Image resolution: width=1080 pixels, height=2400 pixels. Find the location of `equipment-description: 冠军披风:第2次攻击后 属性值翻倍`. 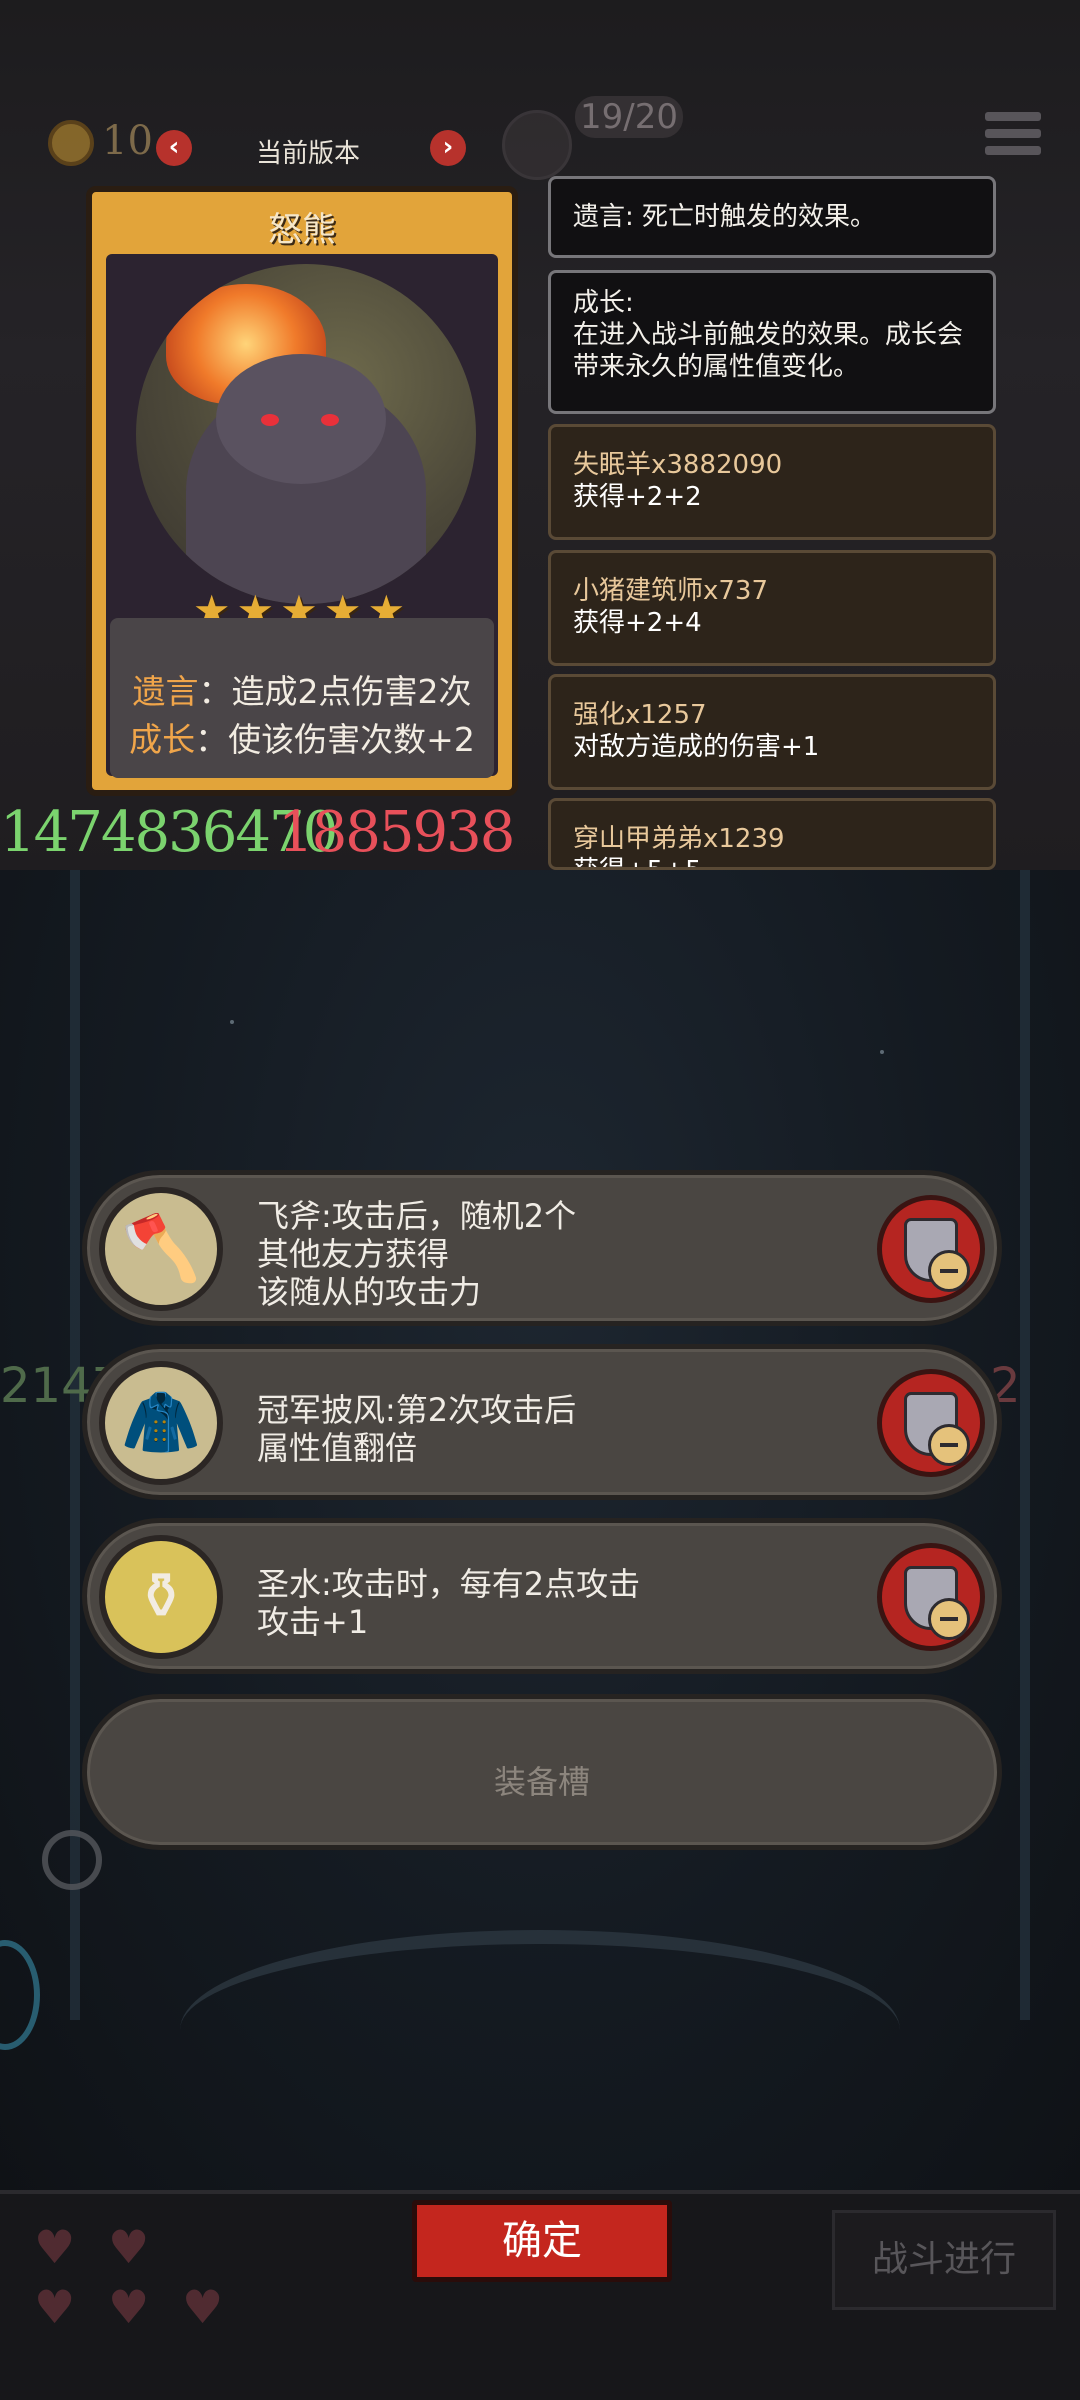

equipment-description: 冠军披风:第2次攻击后 属性值翻倍 is located at coordinates (416, 1429).